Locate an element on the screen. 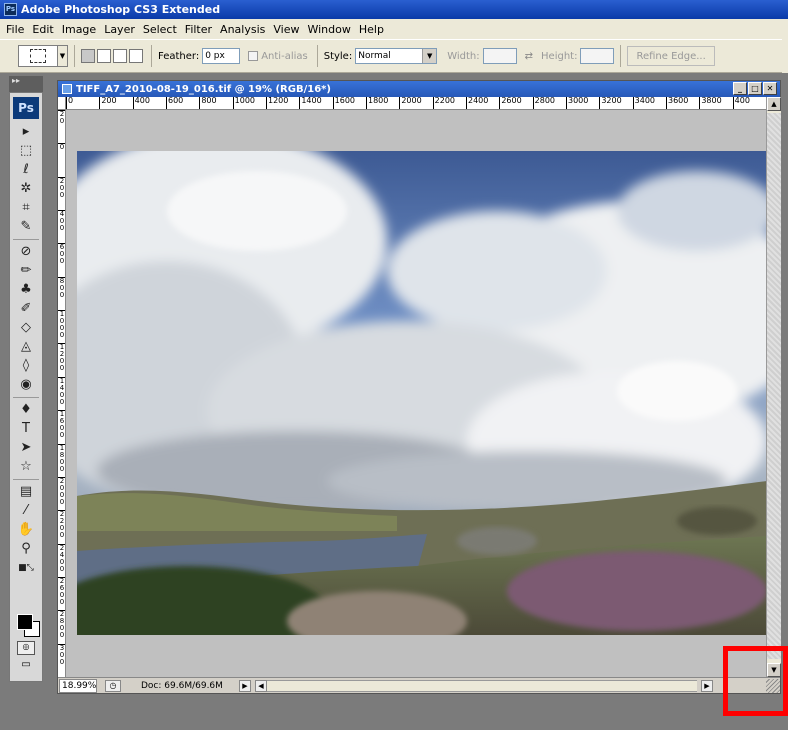 This screenshot has height=730, width=788. menu-help: Help is located at coordinates (371, 29).